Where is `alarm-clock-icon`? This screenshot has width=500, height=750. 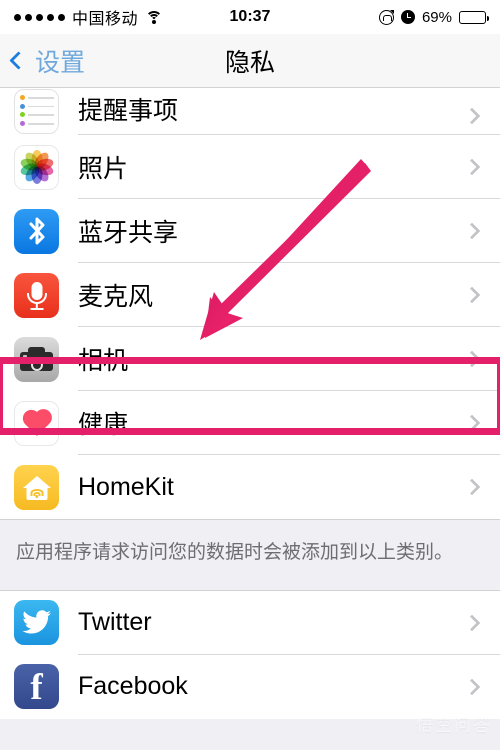 alarm-clock-icon is located at coordinates (407, 17).